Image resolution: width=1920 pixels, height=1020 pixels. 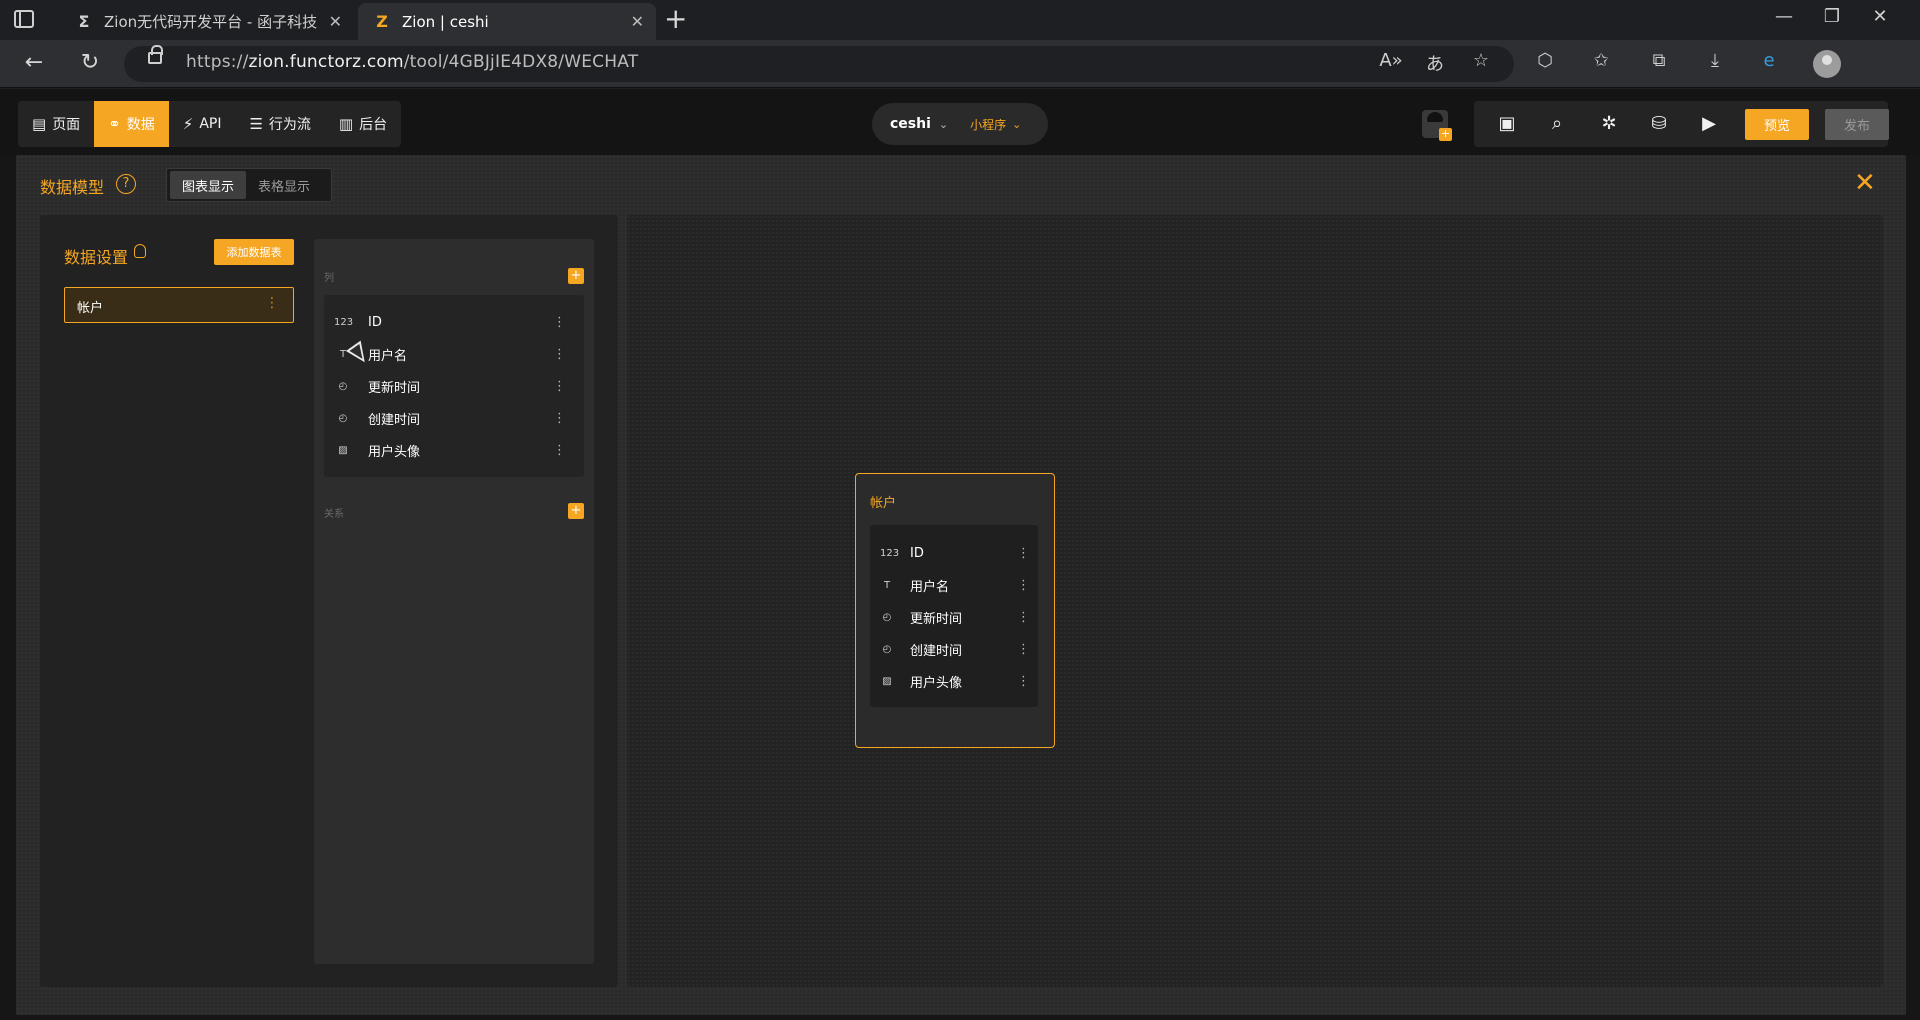 What do you see at coordinates (1481, 60) in the screenshot?
I see `add-favorite-icon: ☆` at bounding box center [1481, 60].